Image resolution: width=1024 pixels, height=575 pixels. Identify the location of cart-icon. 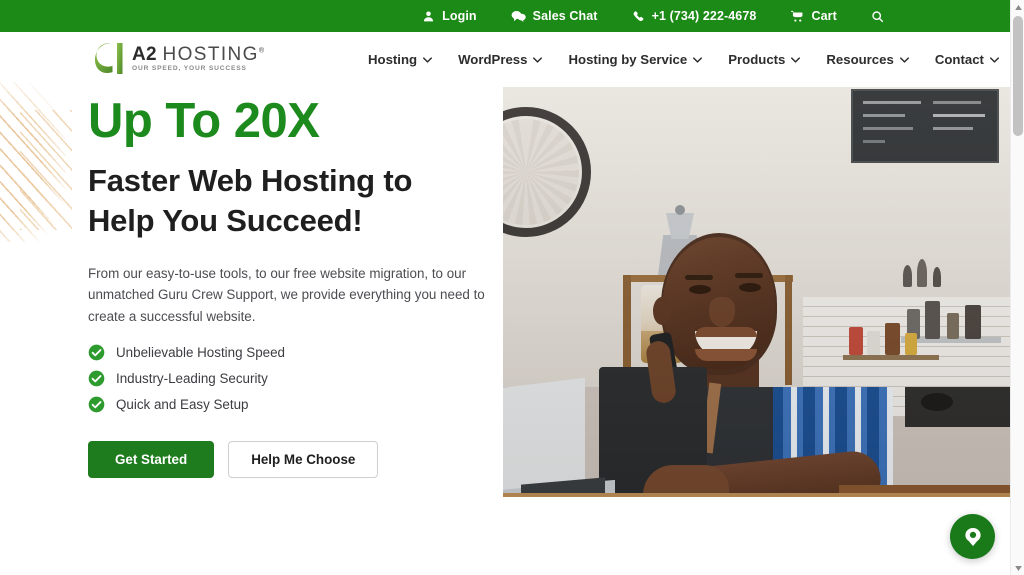
(797, 16).